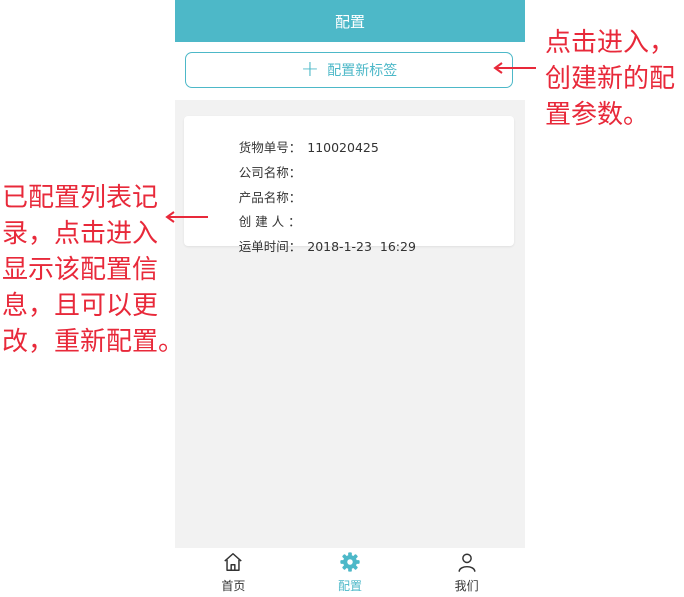 The height and width of the screenshot is (597, 684). Describe the element at coordinates (610, 43) in the screenshot. I see `annotation-line: 点击进入，` at that location.